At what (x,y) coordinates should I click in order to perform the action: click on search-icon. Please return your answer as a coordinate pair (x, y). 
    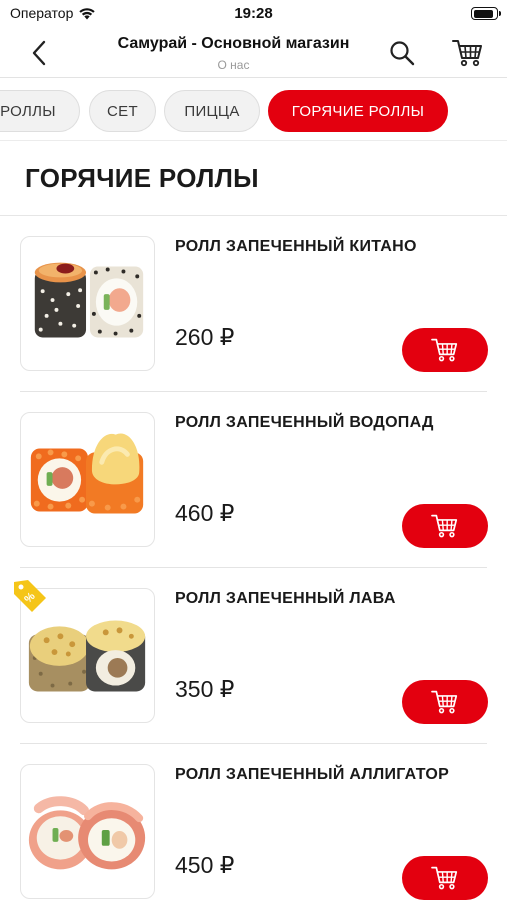
    Looking at the image, I should click on (402, 53).